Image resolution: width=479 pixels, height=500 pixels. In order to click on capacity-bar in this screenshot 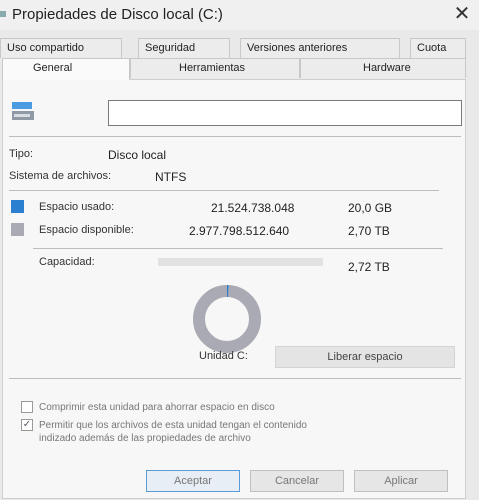, I will do `click(240, 262)`.